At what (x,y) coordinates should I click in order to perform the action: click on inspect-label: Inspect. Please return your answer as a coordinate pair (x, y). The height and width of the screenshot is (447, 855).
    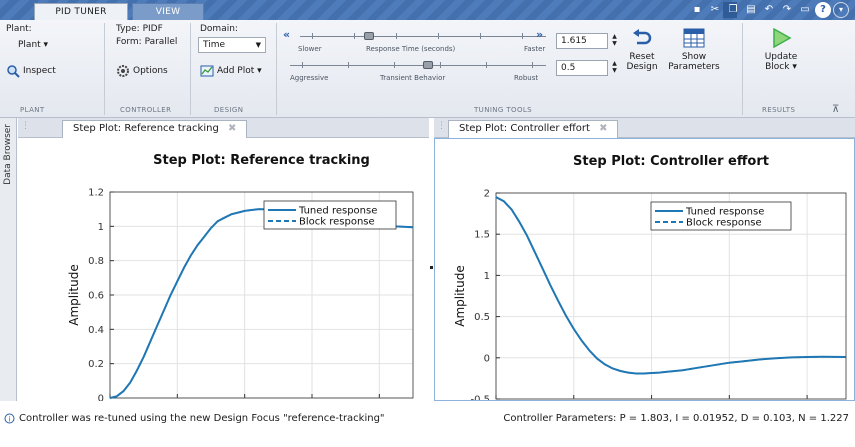
    Looking at the image, I should click on (39, 71).